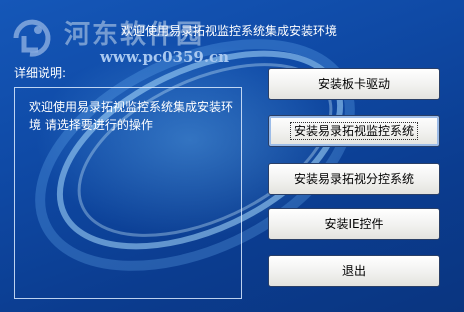 The height and width of the screenshot is (312, 464). I want to click on watermark-logo-icon, so click(32, 38).